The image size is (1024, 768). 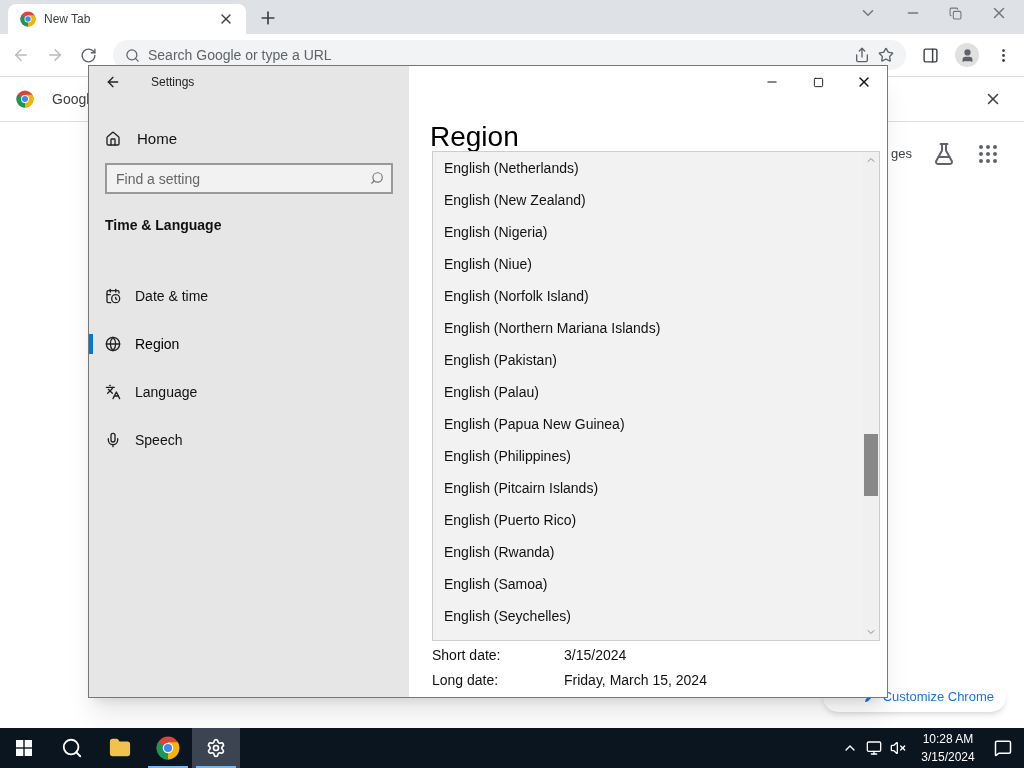 What do you see at coordinates (648, 616) in the screenshot?
I see `dropdown-option: English (Seychelles)` at bounding box center [648, 616].